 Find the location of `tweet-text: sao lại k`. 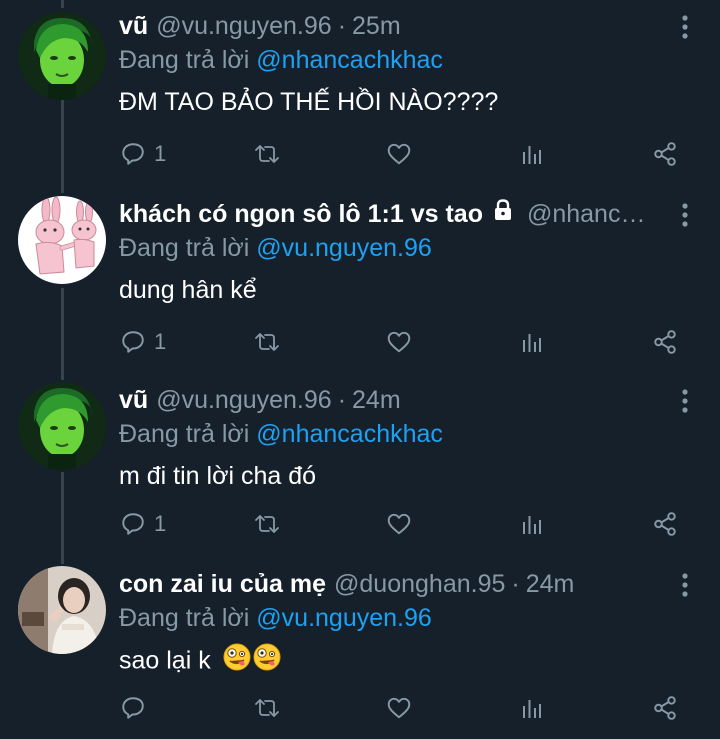

tweet-text: sao lại k is located at coordinates (200, 662).